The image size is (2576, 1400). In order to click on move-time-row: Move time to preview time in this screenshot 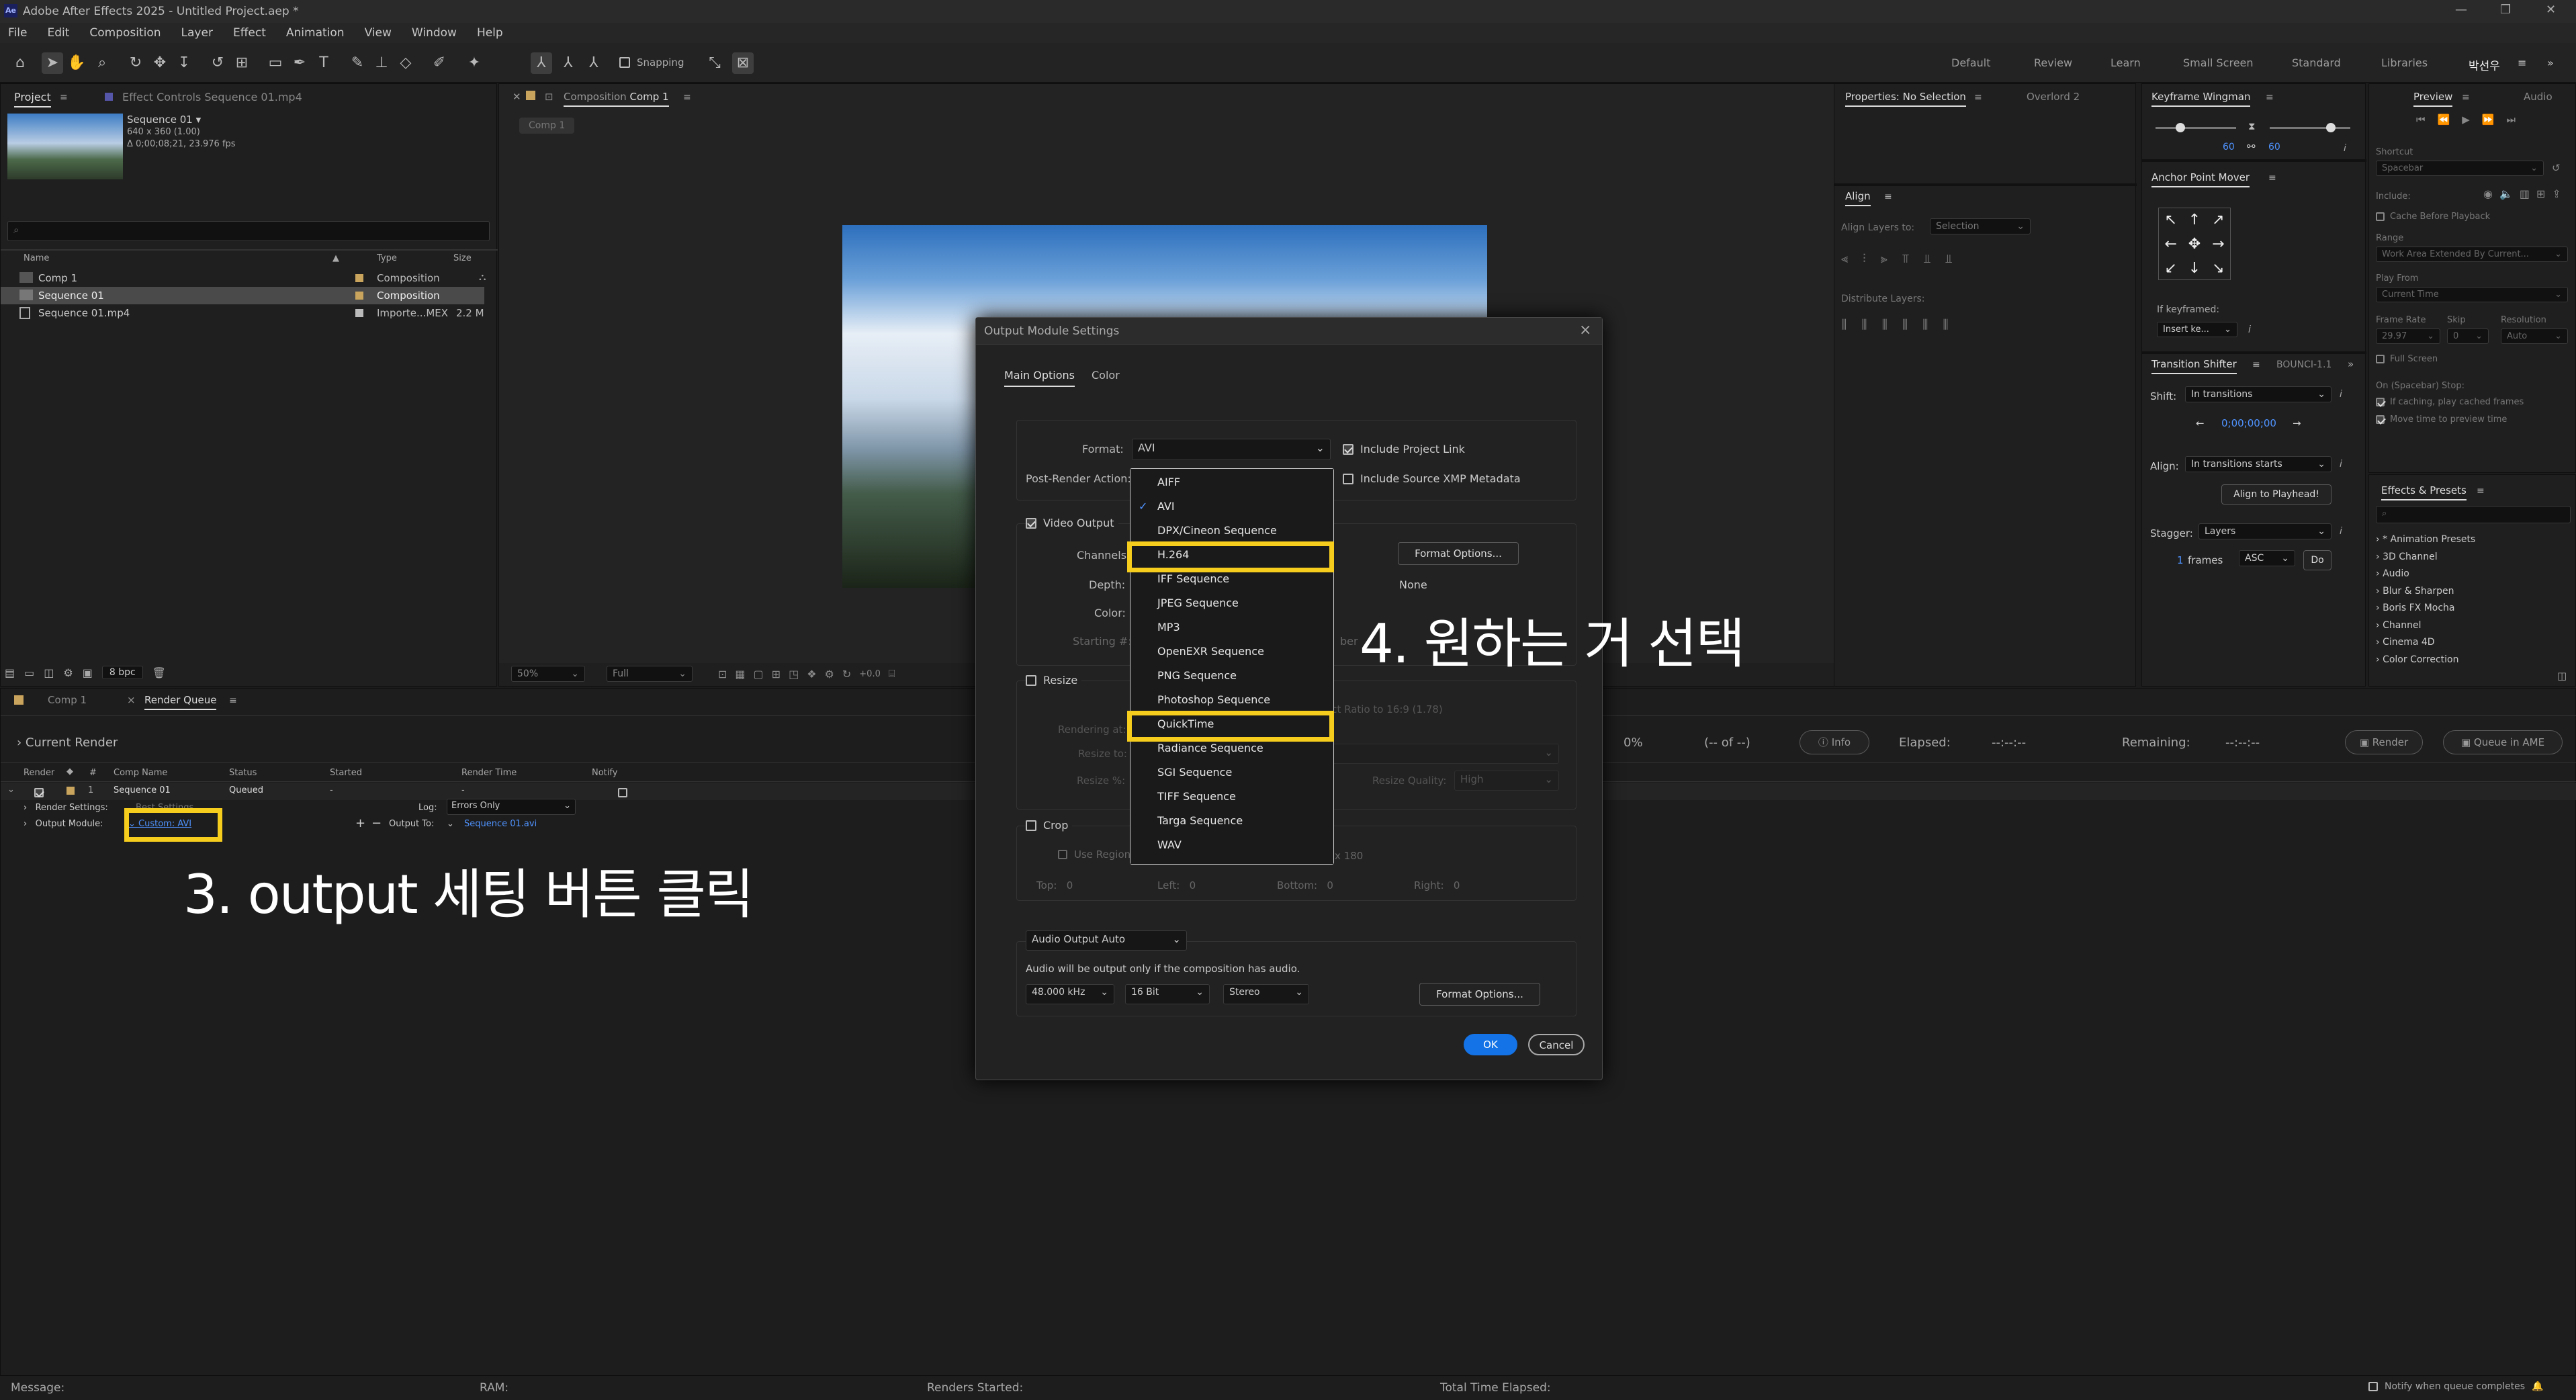, I will do `click(2442, 419)`.